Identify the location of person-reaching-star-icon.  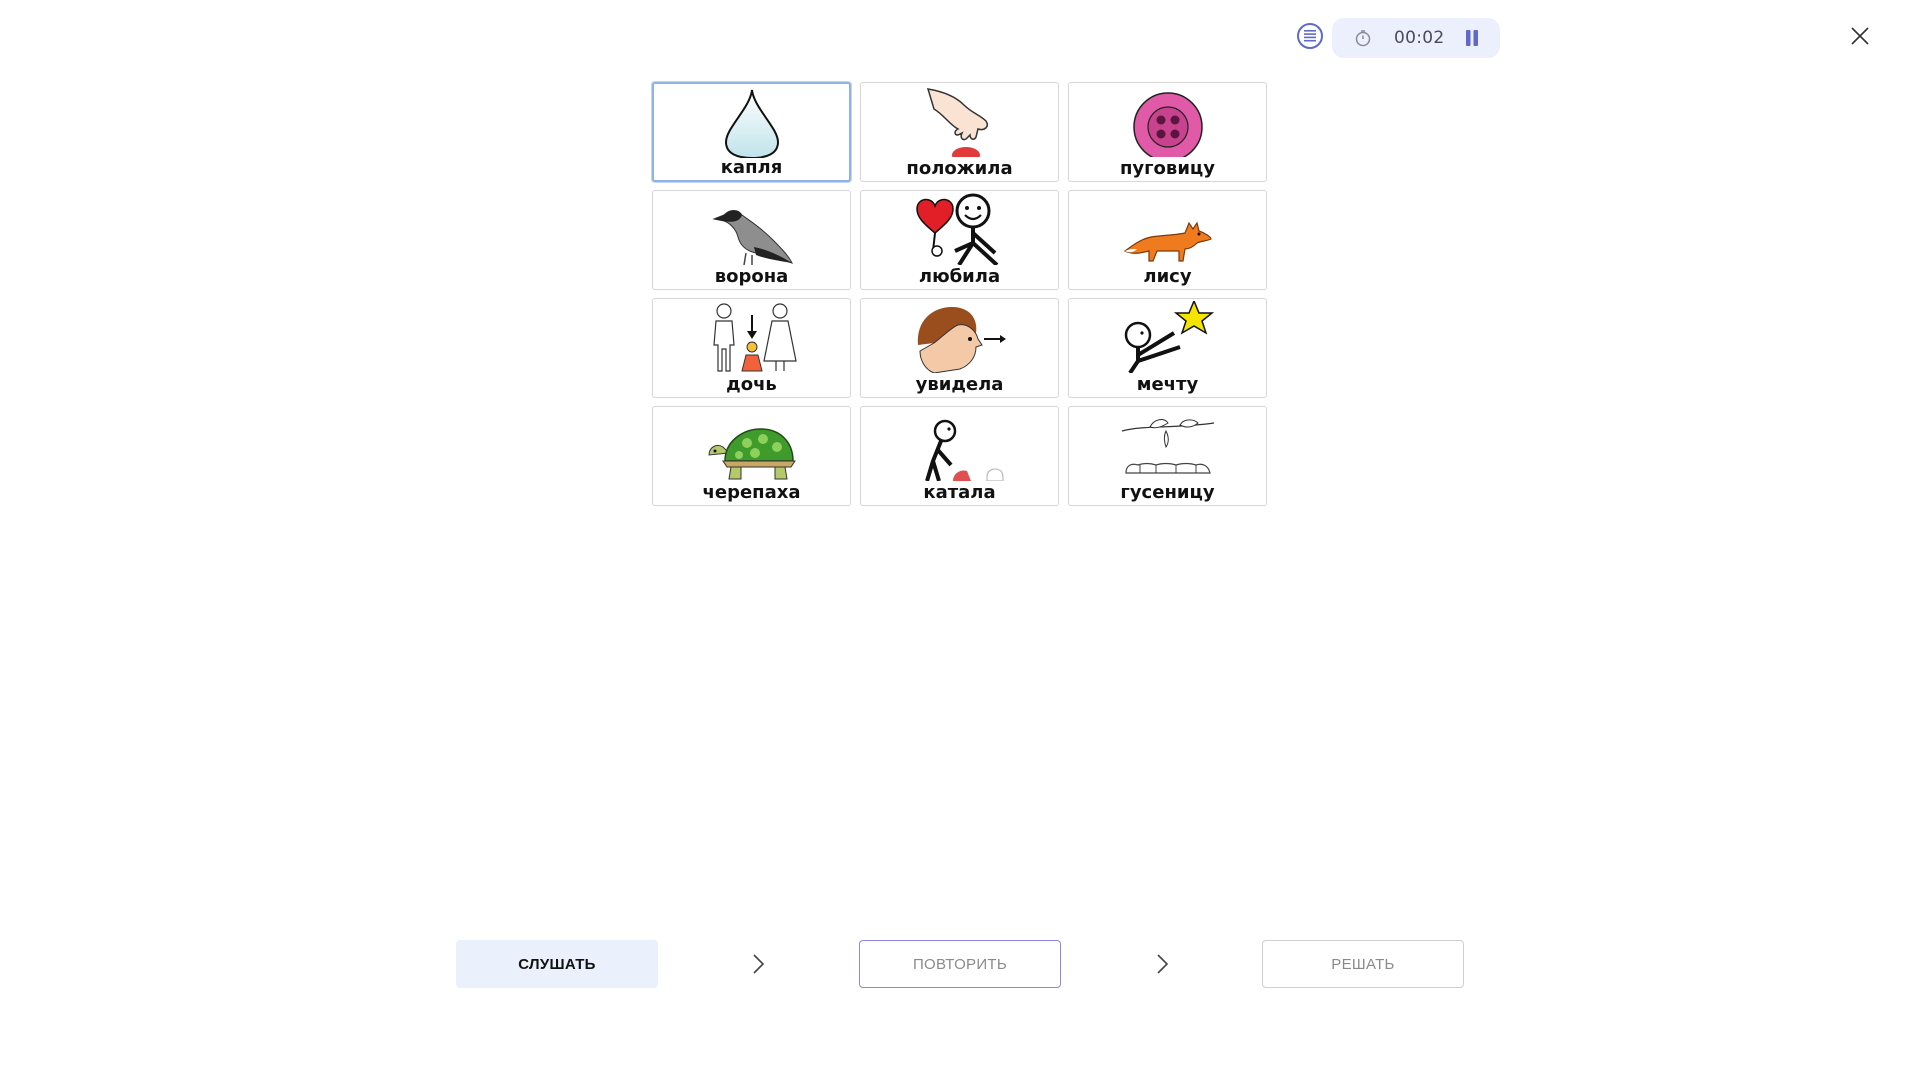
(1167, 337).